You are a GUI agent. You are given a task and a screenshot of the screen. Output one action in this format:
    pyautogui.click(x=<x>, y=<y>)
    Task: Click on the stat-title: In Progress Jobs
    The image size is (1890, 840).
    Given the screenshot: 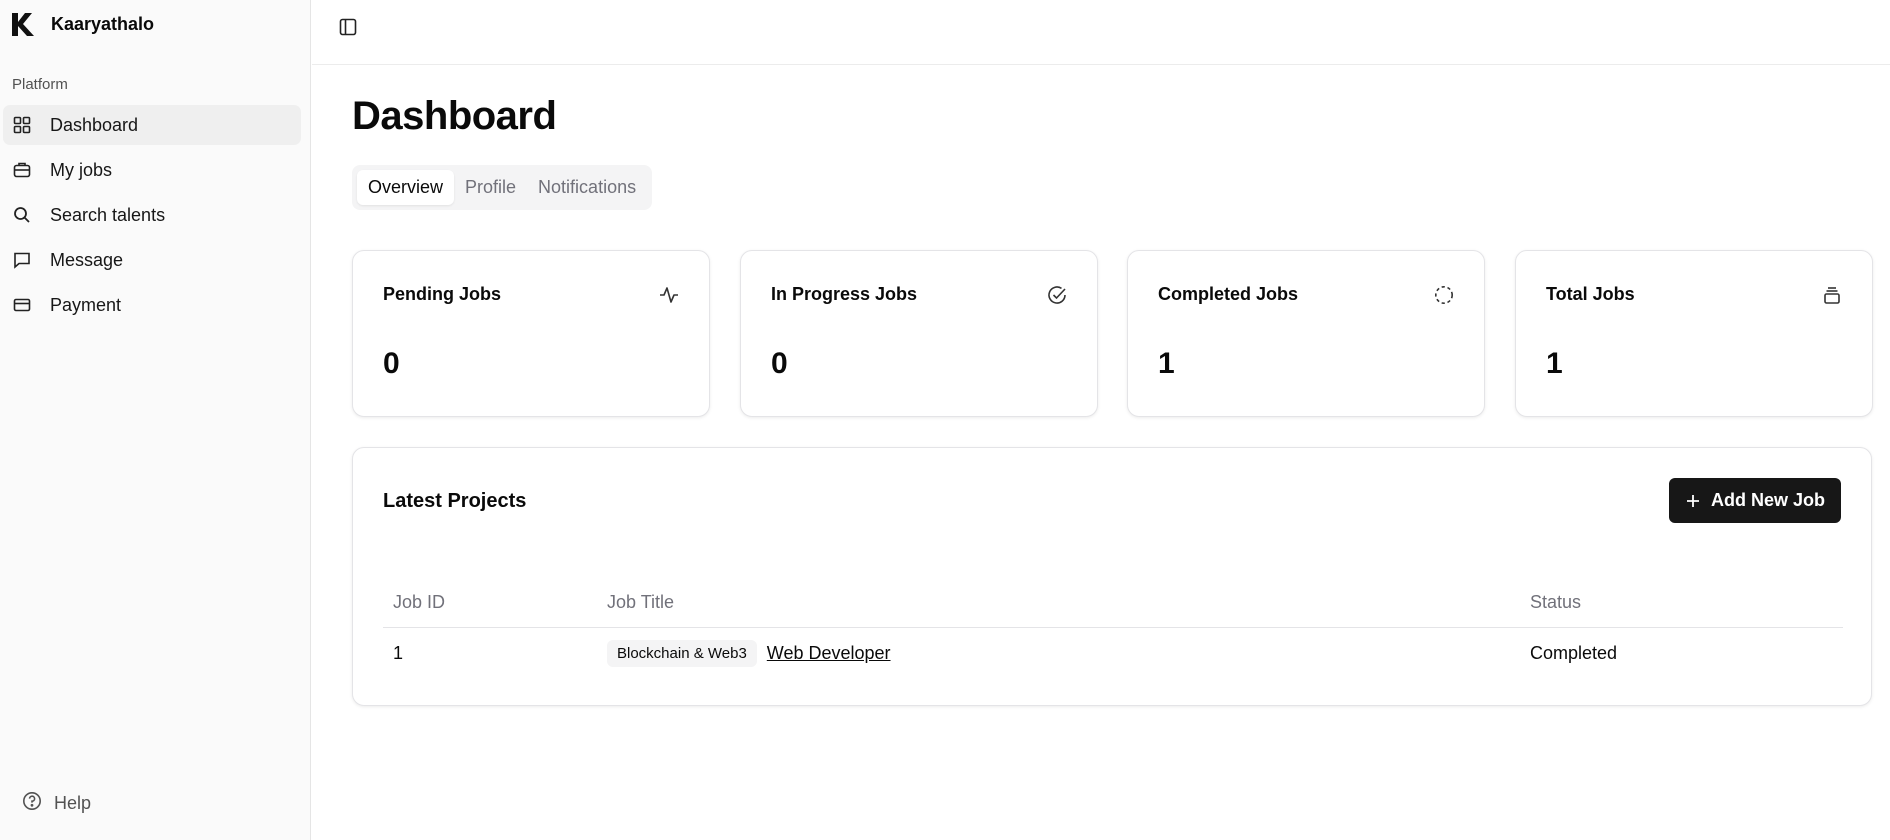 What is the action you would take?
    pyautogui.click(x=844, y=294)
    